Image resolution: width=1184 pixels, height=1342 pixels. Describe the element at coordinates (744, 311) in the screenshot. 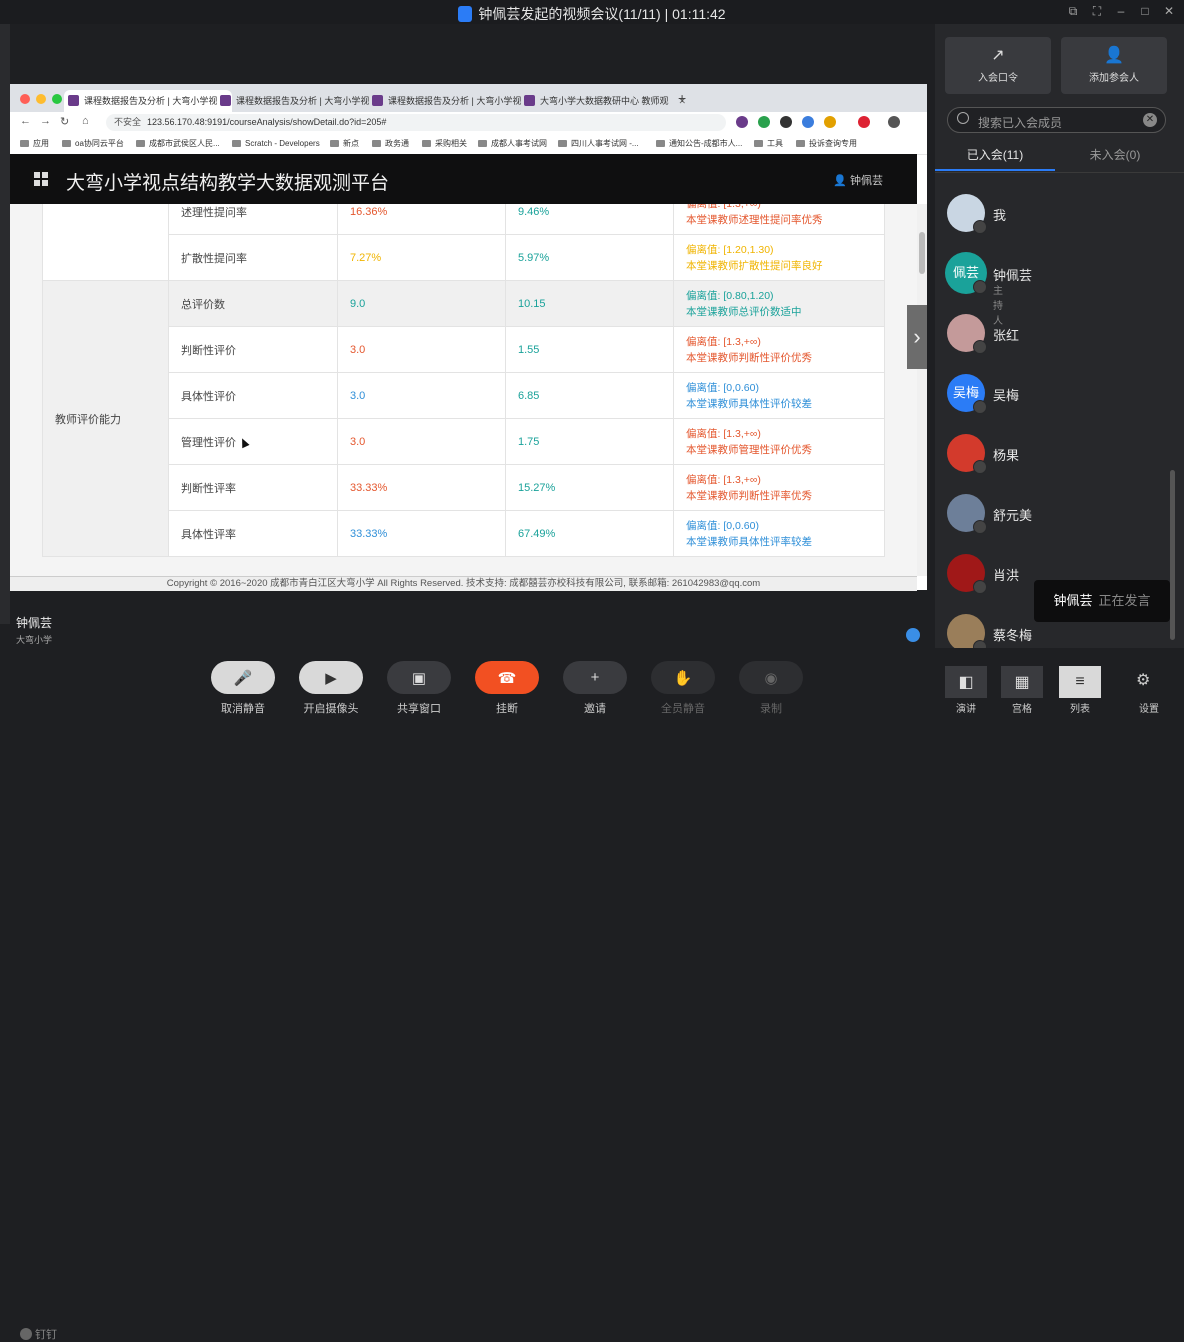

I see `deviation-verdict: 本堂课教师总评价数适中` at that location.